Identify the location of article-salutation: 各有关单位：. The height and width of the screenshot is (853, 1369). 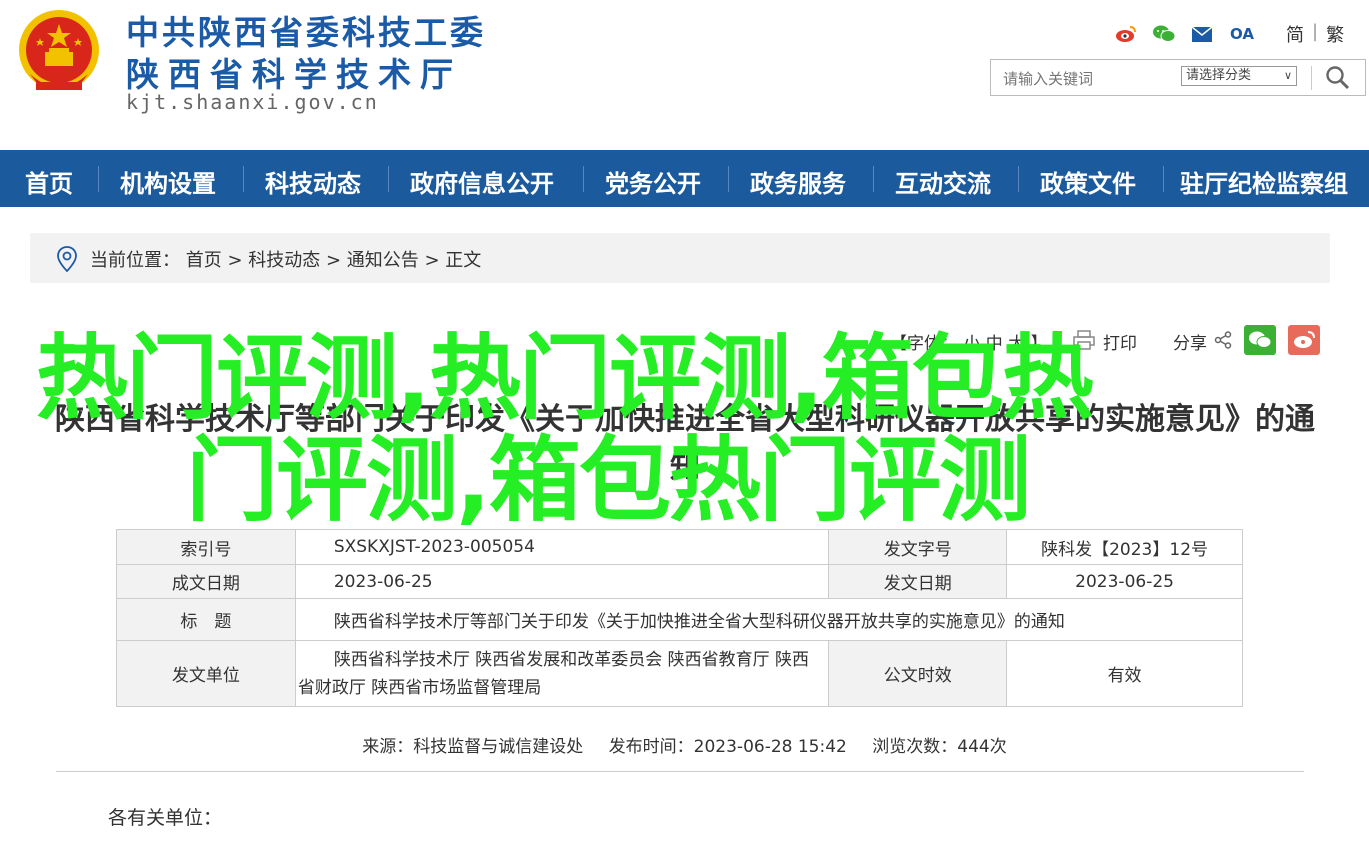
(165, 818).